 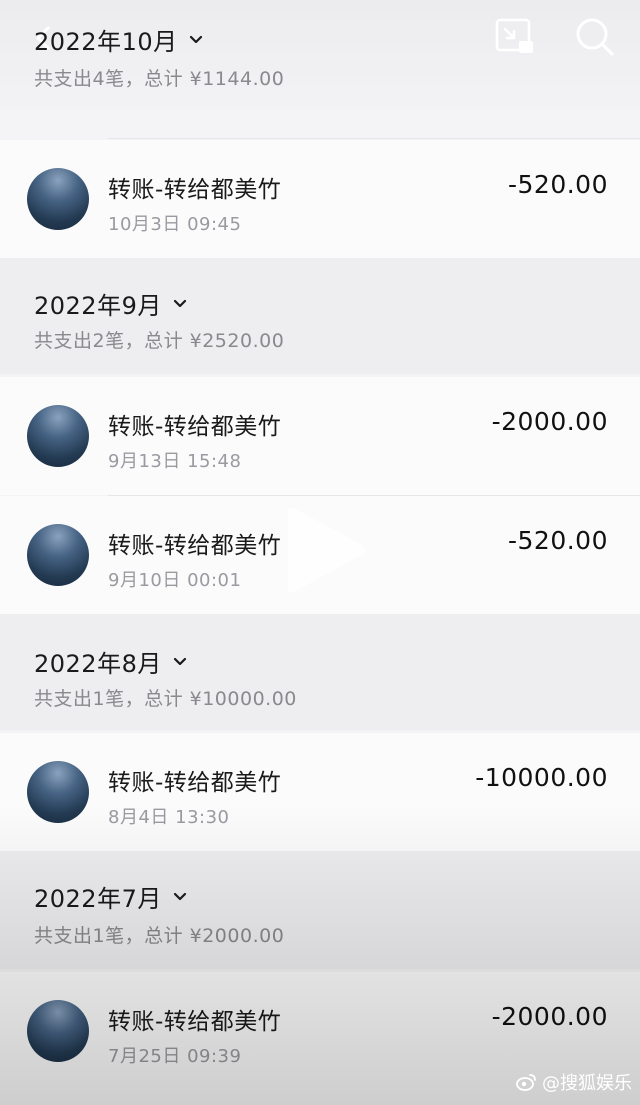 What do you see at coordinates (320, 672) in the screenshot?
I see `section-header-aug: 2022年8月 共支出1笔，总计 ¥10000.00` at bounding box center [320, 672].